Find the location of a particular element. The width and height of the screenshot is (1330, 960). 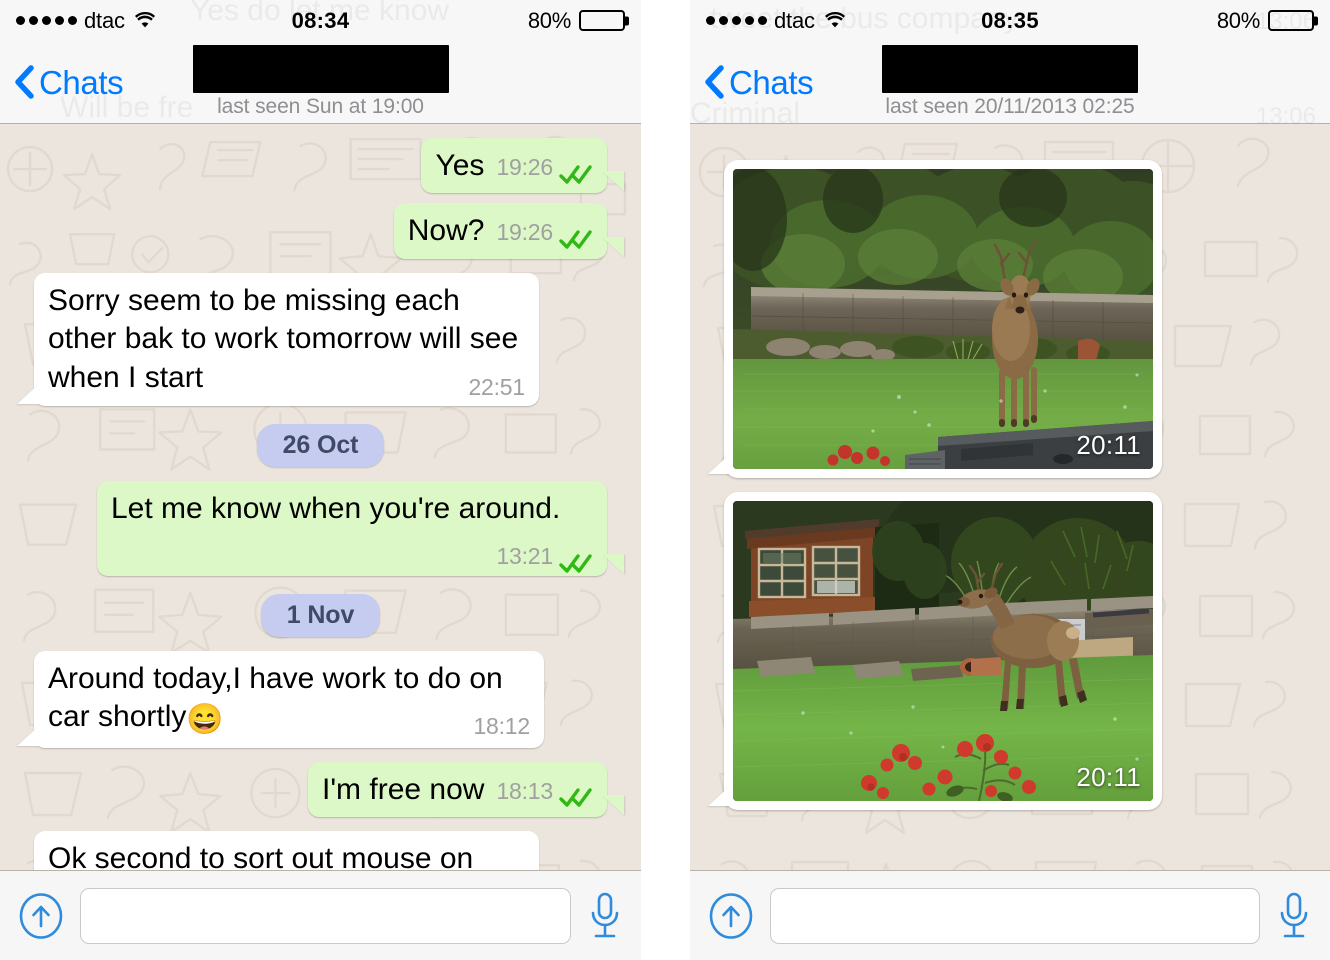

message-time: 13:21 is located at coordinates (524, 556).